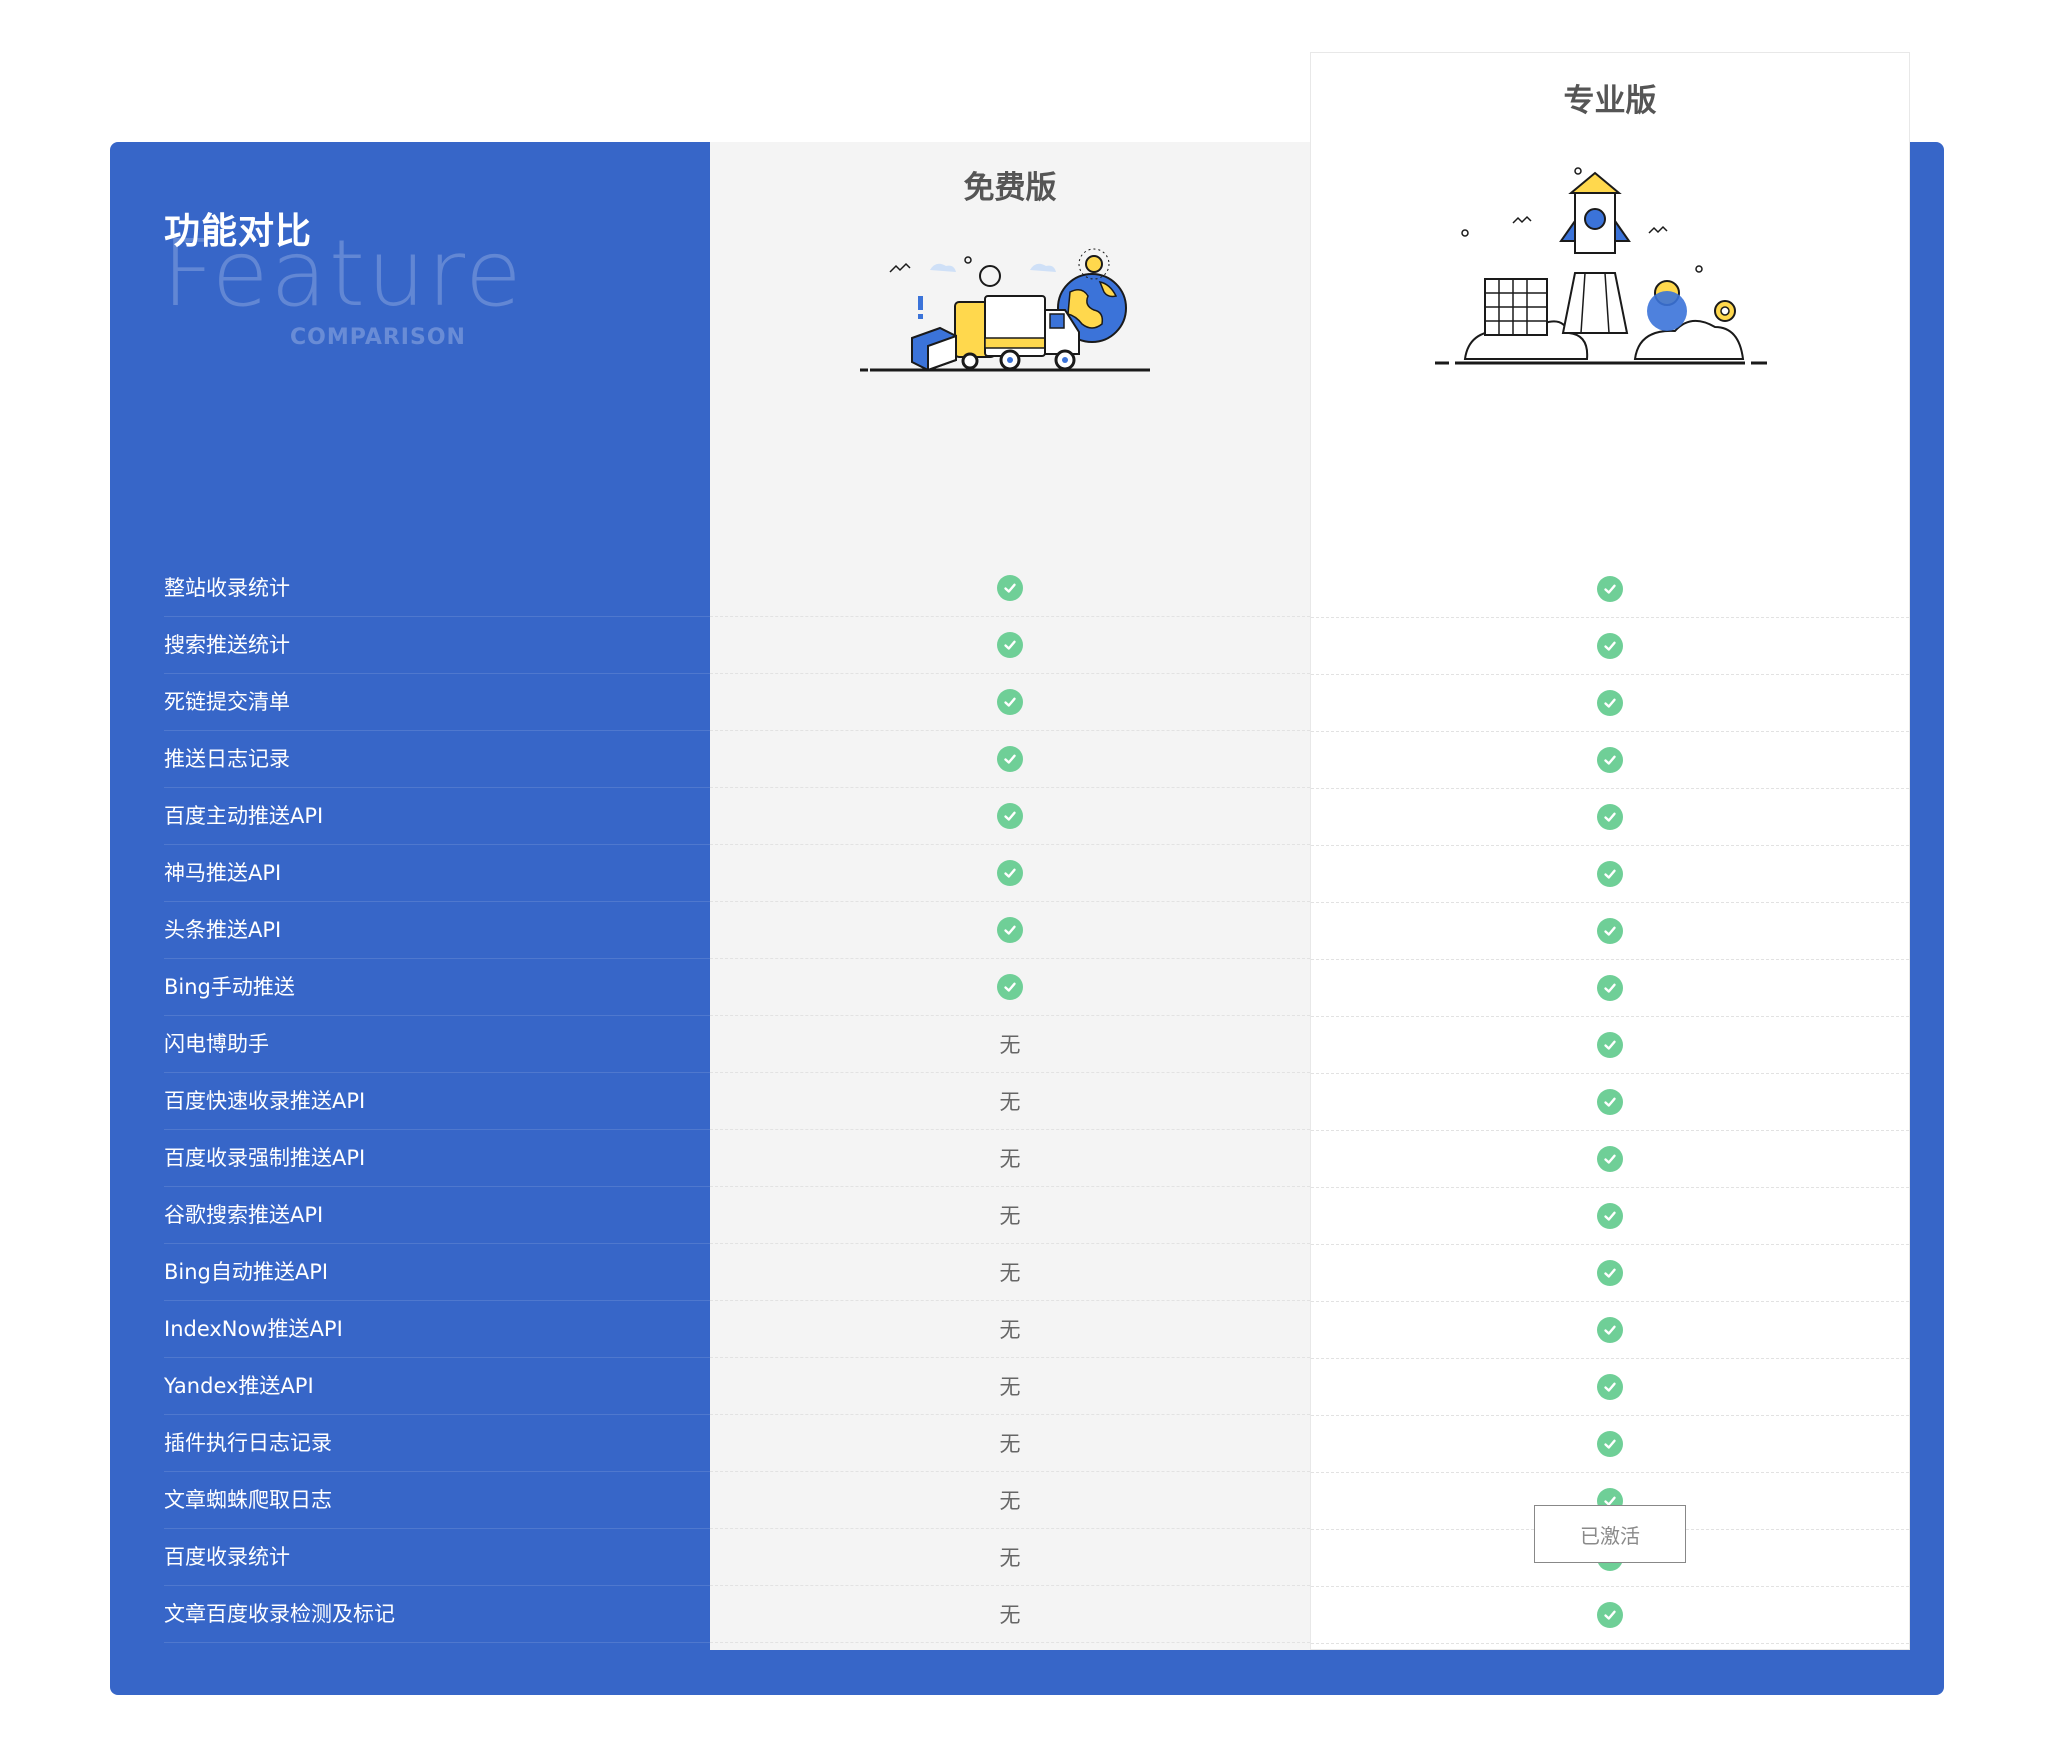  I want to click on activated-button: 已激活, so click(1610, 1534).